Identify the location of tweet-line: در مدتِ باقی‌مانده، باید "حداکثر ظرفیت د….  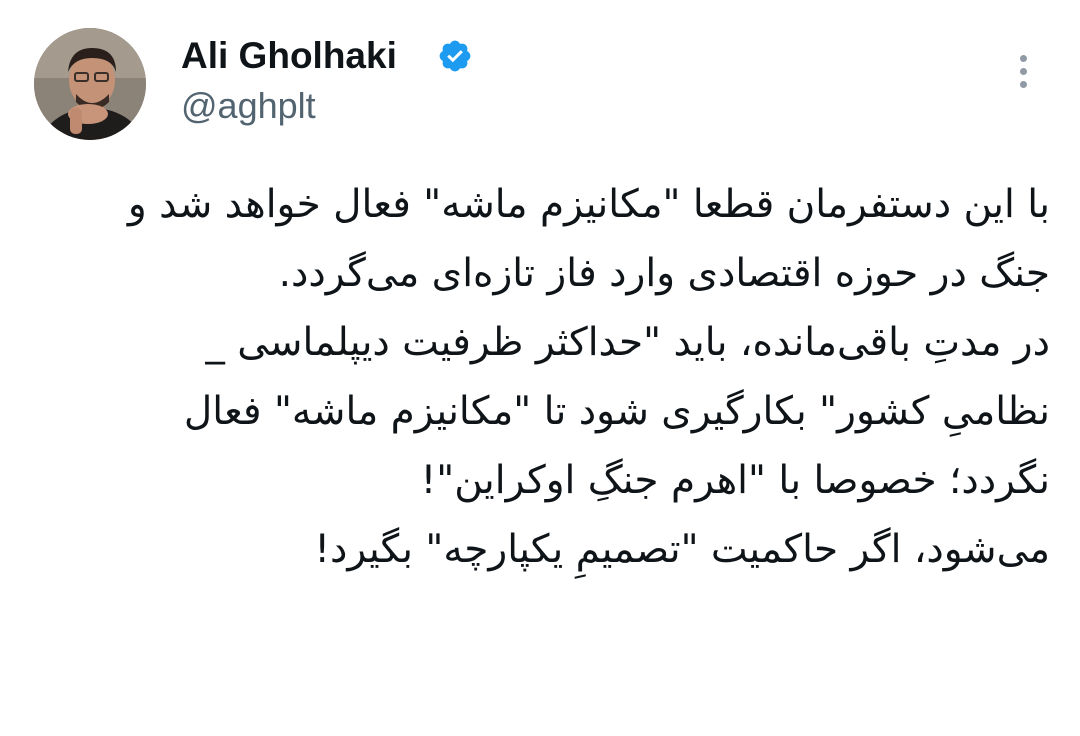
(627, 342).